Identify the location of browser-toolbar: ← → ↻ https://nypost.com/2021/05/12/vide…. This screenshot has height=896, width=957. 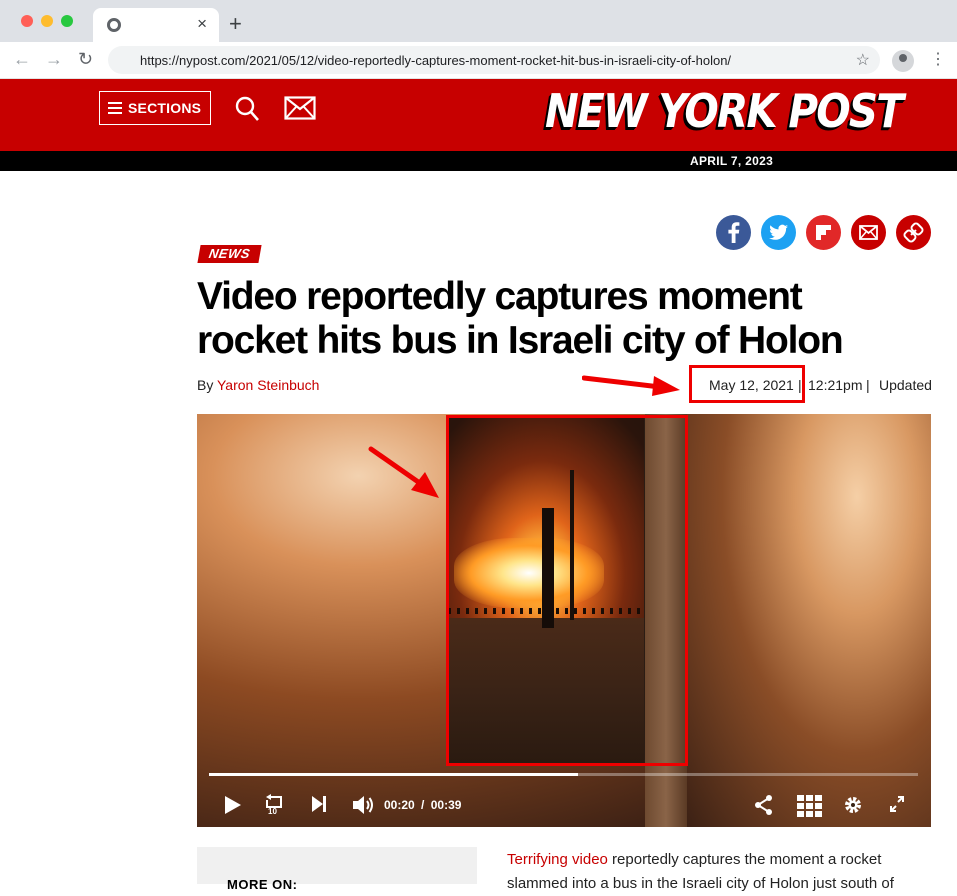
(478, 60).